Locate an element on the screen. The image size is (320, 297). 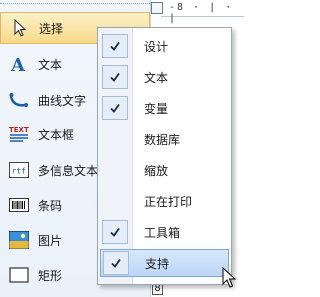
menu-item-design: 设计 is located at coordinates (164, 46).